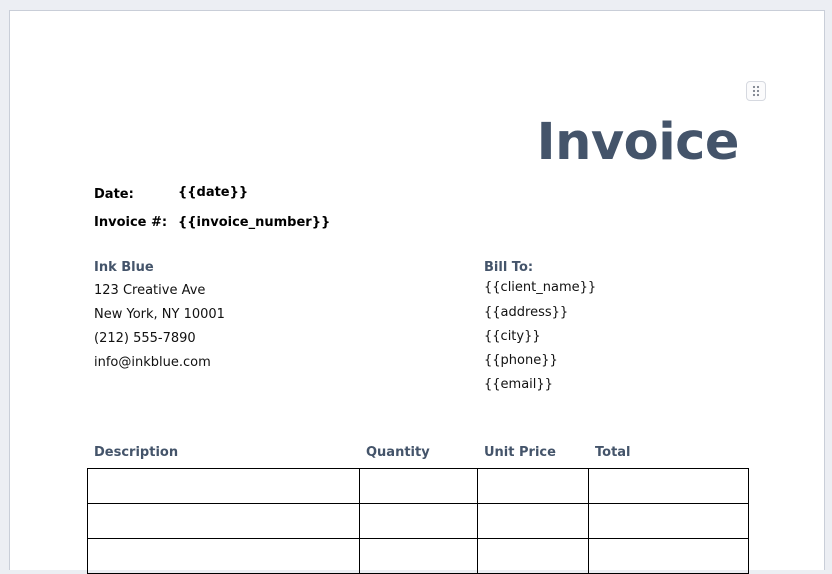 Image resolution: width=832 pixels, height=574 pixels. I want to click on sender-city-line: New York, NY 10001, so click(159, 314).